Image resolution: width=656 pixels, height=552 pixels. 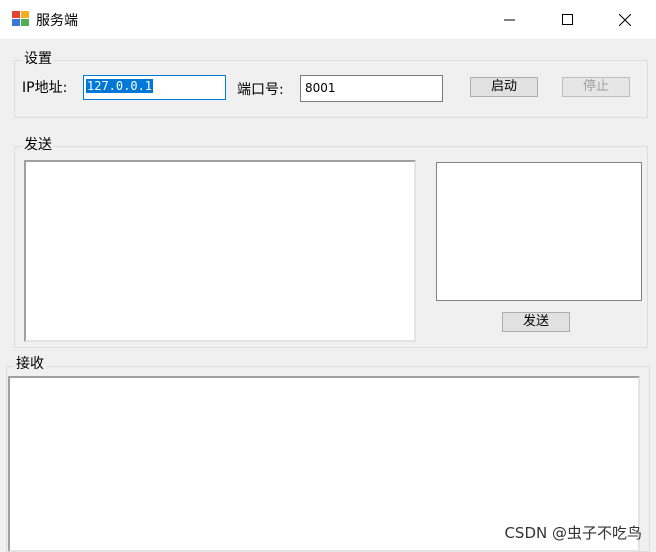 I want to click on ip-address-input: 127.0.0.1, so click(x=154, y=87).